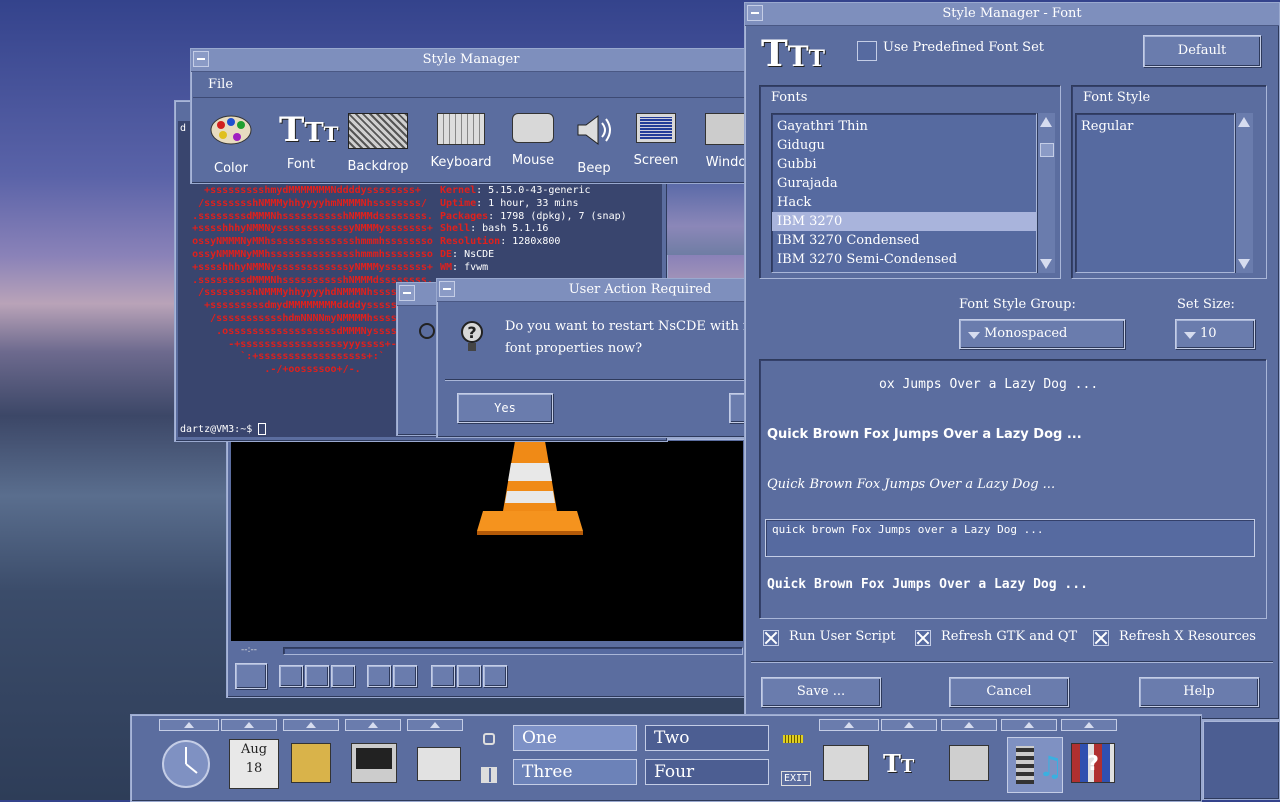  I want to click on workspace-four: Four, so click(707, 772).